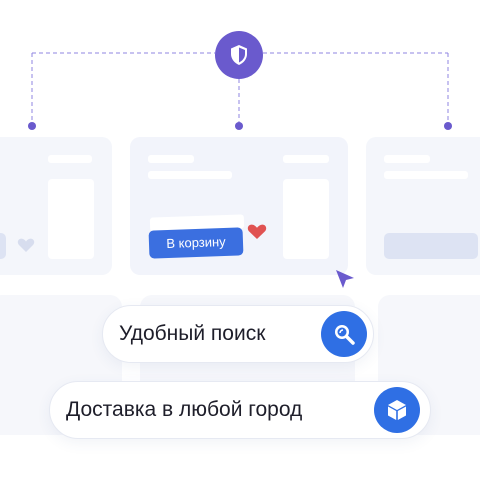 The width and height of the screenshot is (480, 480). I want to click on pointer-cursor-icon, so click(345, 279).